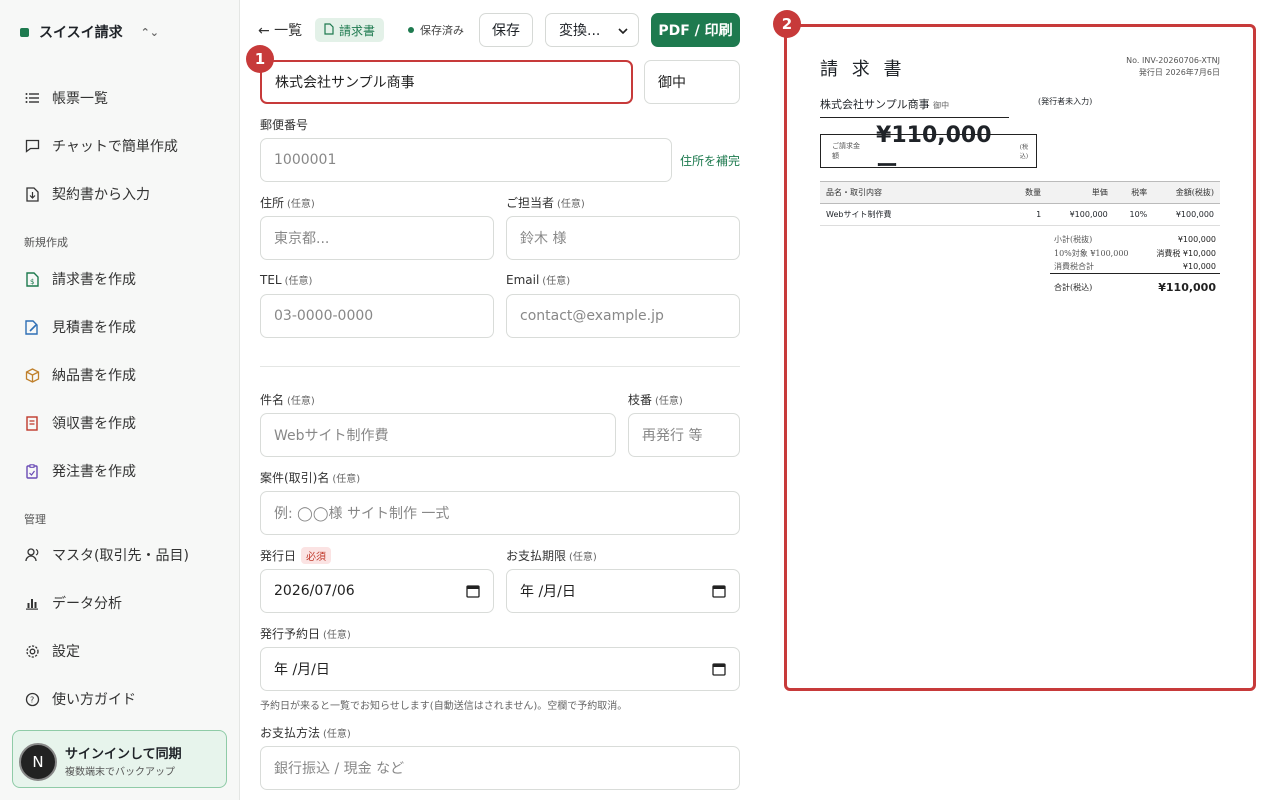 The height and width of the screenshot is (800, 1280). What do you see at coordinates (1135, 287) in the screenshot?
I see `grand-total-row: 合計(税込) ¥110,000` at bounding box center [1135, 287].